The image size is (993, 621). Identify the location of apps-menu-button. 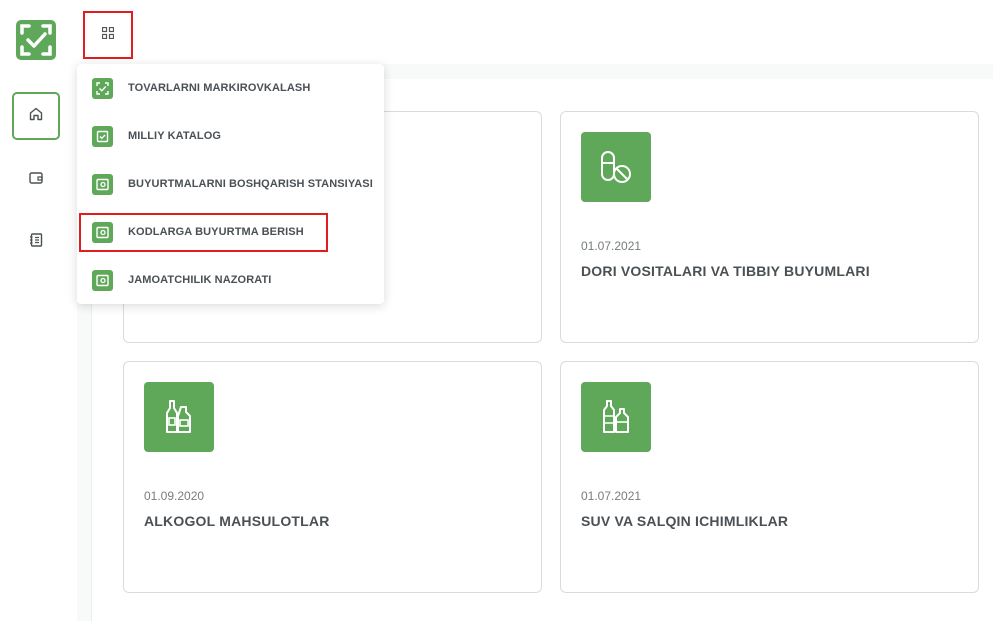
(108, 35).